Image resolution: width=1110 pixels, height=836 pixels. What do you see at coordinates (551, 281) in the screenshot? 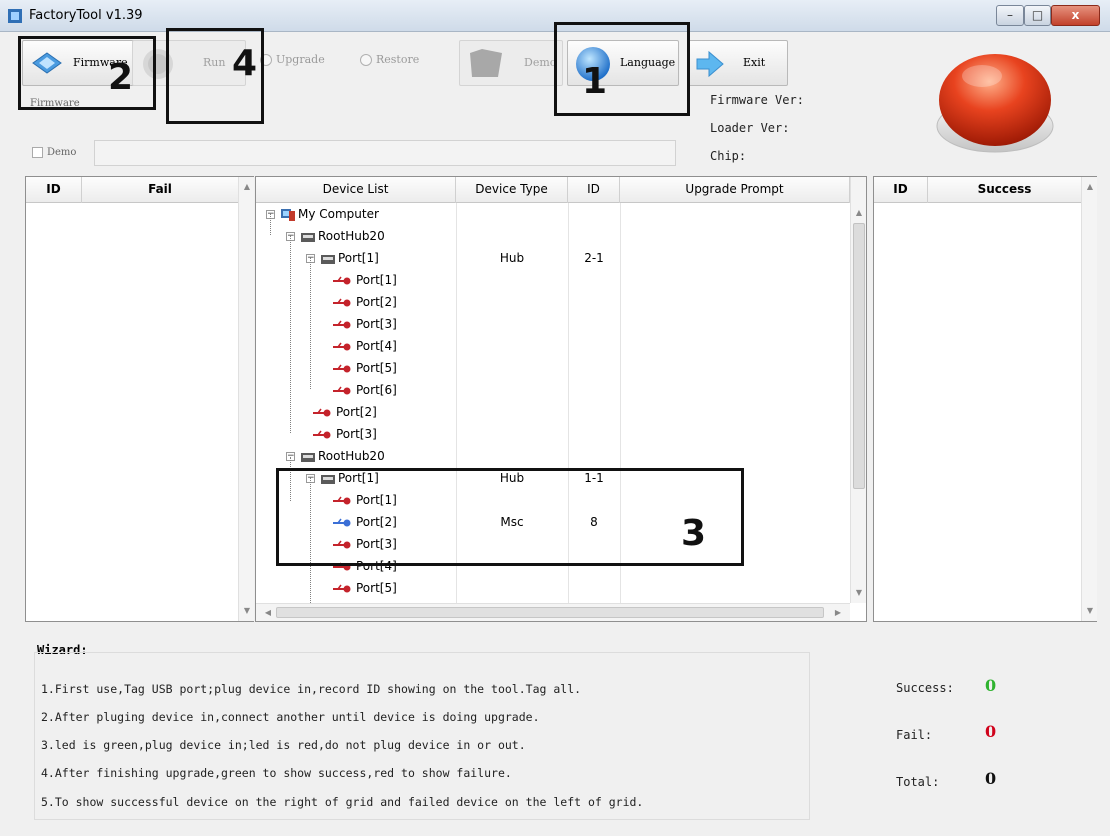
I see `device-tree-row: Port[1]` at bounding box center [551, 281].